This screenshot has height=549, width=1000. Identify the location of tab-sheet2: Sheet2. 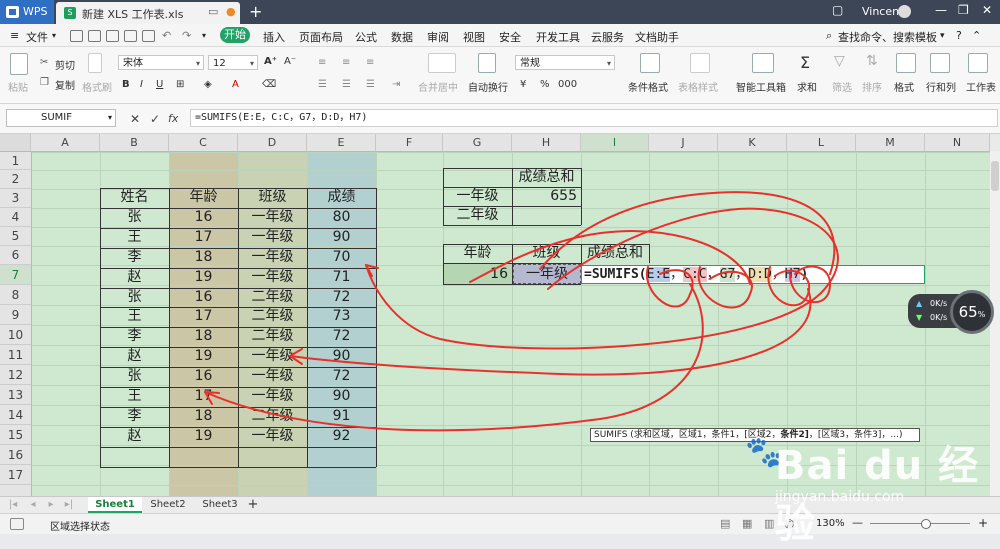
(168, 505).